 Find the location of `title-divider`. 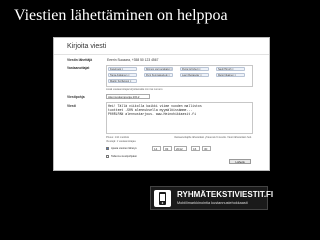

title-divider is located at coordinates (161, 54).